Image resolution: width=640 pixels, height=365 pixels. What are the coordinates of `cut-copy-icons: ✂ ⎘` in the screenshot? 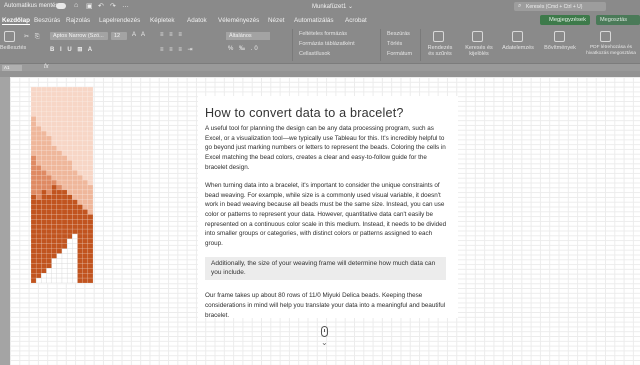 It's located at (33, 37).